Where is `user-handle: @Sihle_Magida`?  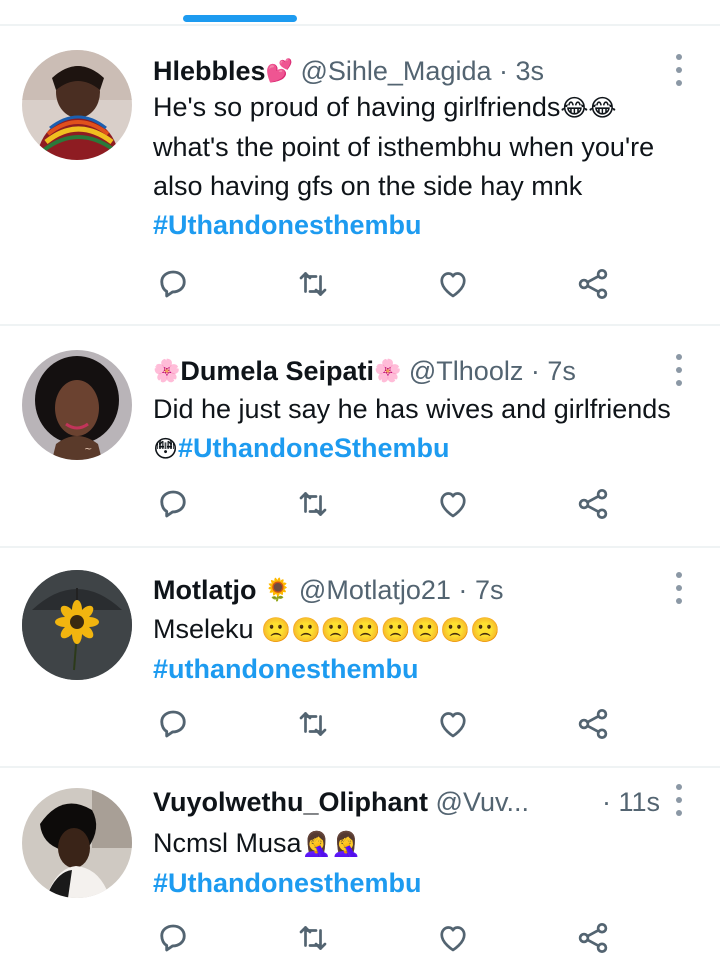 user-handle: @Sihle_Magida is located at coordinates (395, 71).